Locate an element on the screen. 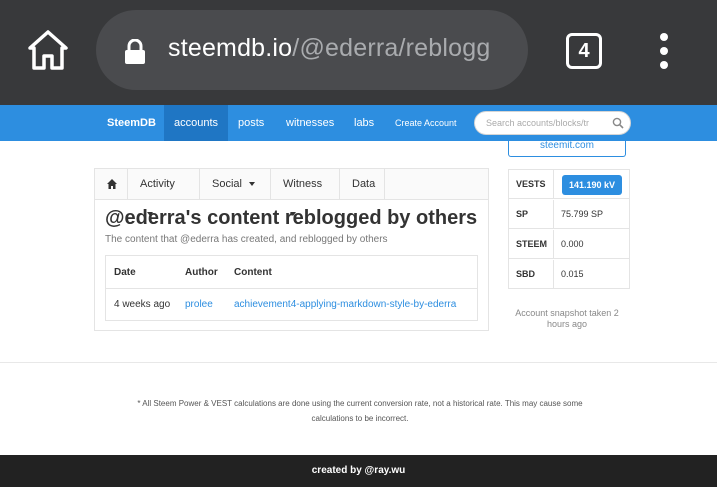 This screenshot has height=500, width=717. divider is located at coordinates (358, 362).